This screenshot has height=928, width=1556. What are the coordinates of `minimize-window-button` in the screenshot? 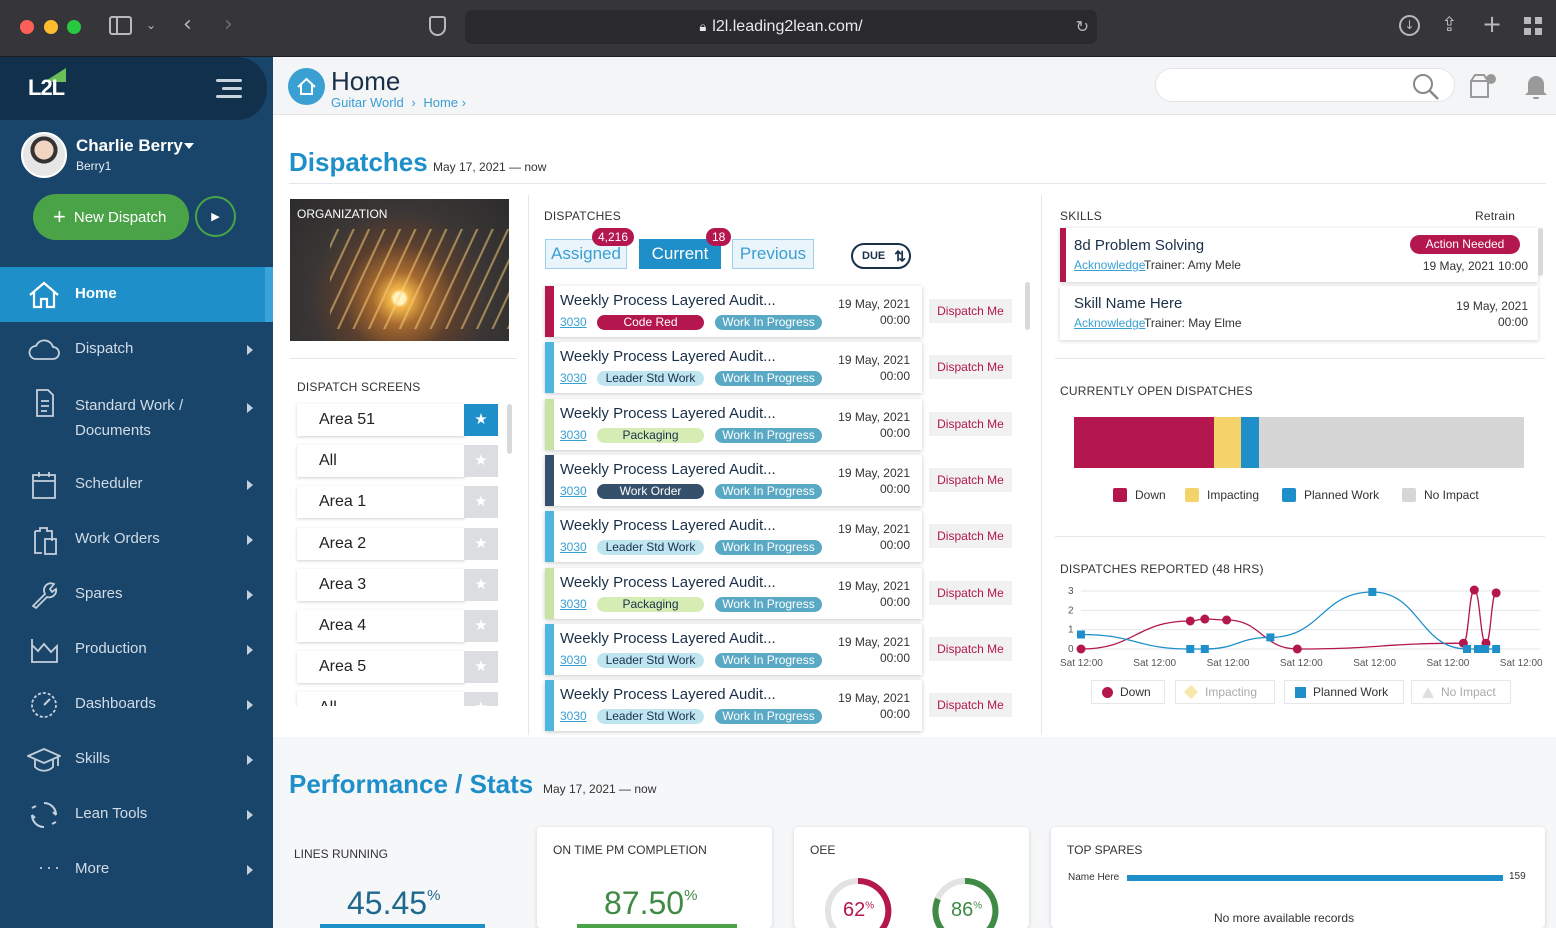 It's located at (51, 27).